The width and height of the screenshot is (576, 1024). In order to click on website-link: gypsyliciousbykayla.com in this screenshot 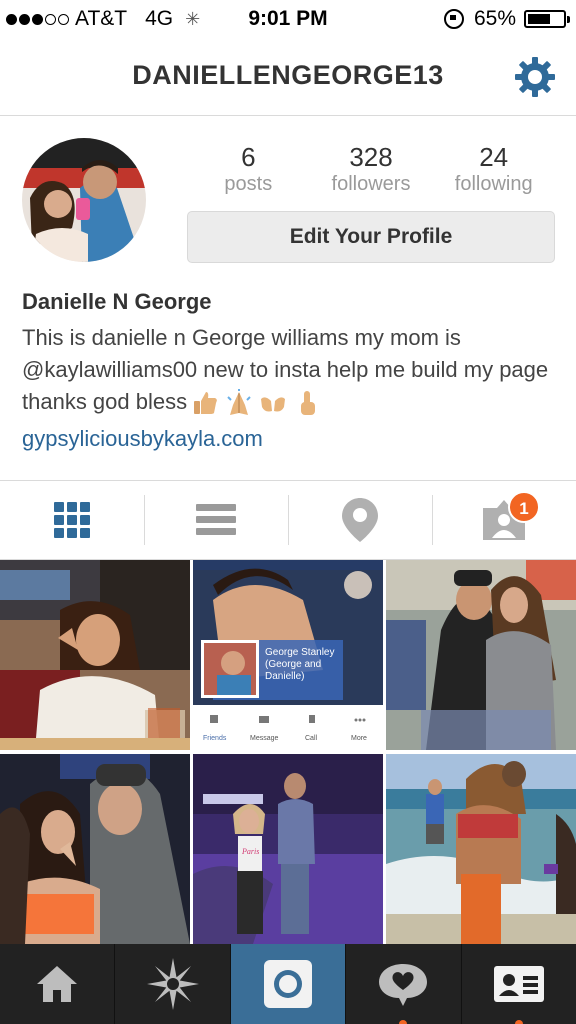, I will do `click(142, 439)`.